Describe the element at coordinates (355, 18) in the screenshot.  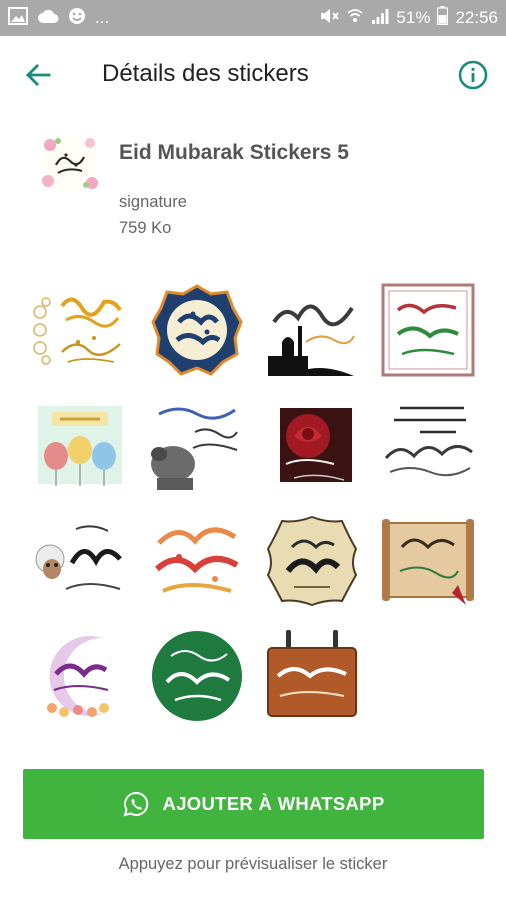
I see `wifi-off-icon` at that location.